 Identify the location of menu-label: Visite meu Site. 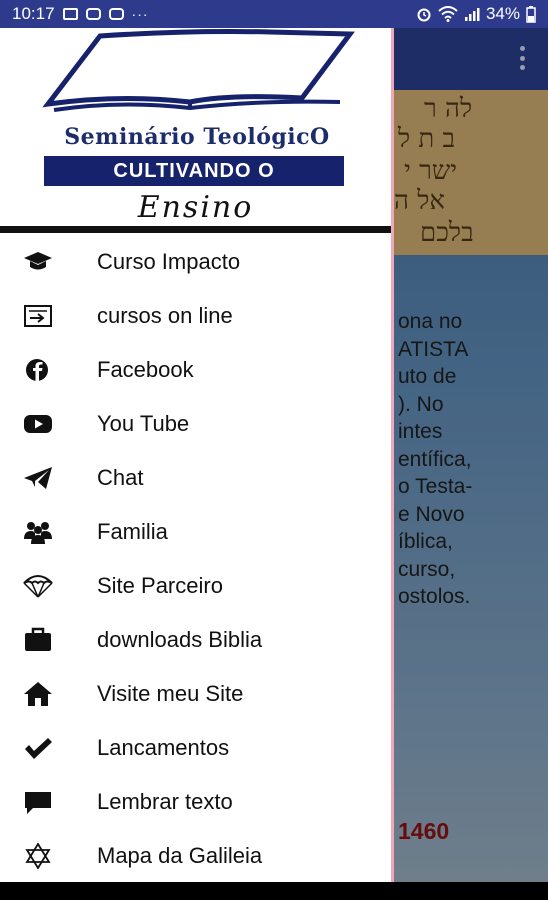
(170, 693).